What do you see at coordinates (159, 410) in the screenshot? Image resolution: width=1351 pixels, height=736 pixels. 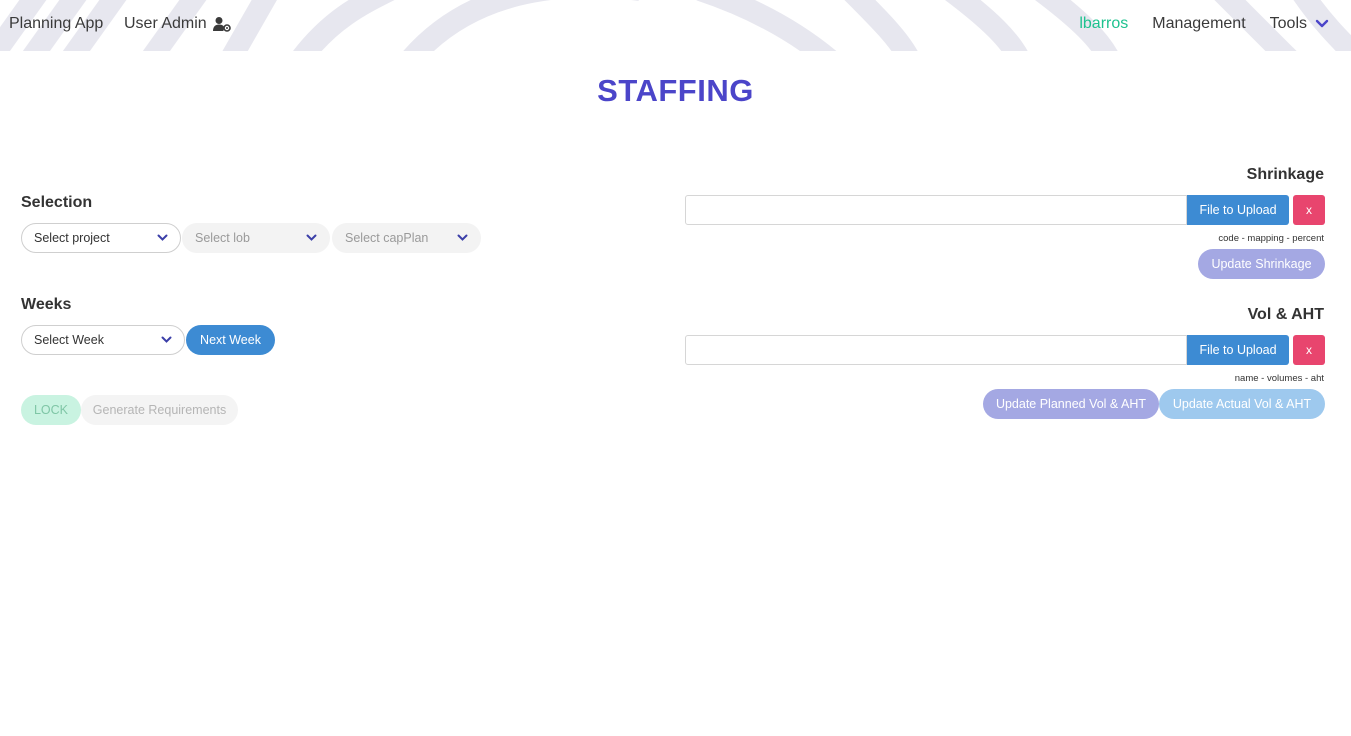 I see `generate-requirements-button: Generate Requirements` at bounding box center [159, 410].